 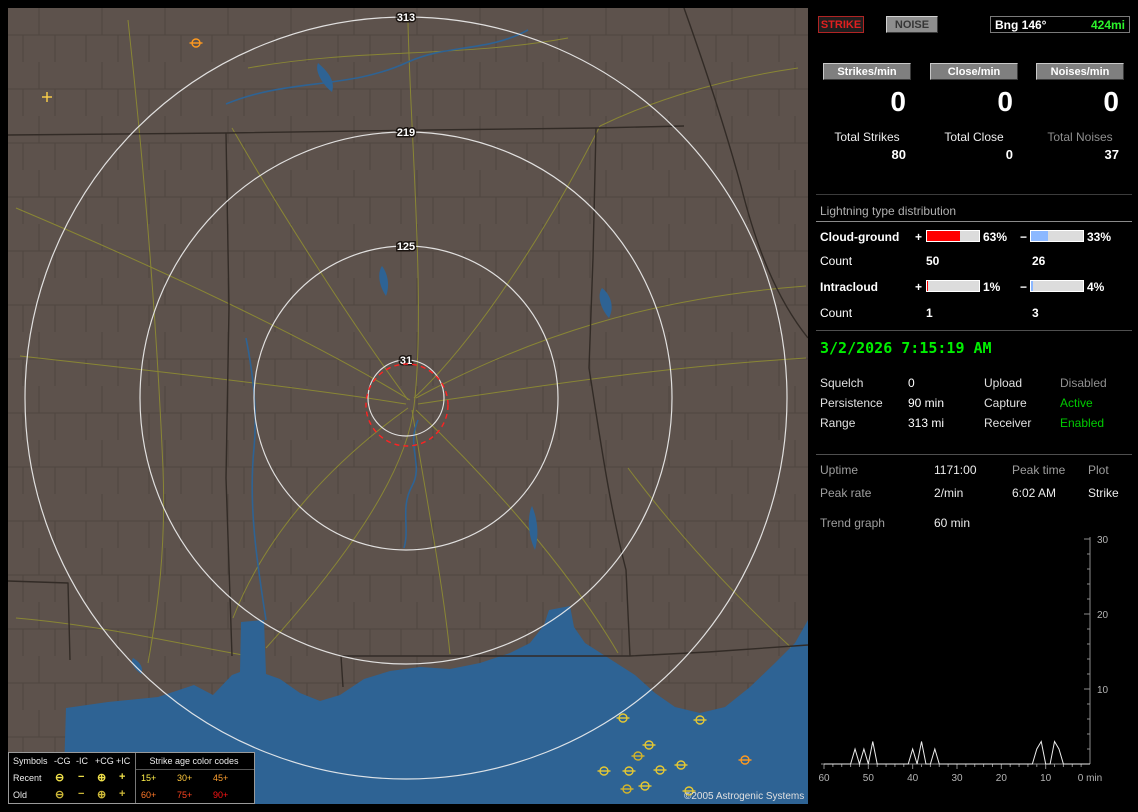 I want to click on range-ring-label: 125, so click(x=406, y=247).